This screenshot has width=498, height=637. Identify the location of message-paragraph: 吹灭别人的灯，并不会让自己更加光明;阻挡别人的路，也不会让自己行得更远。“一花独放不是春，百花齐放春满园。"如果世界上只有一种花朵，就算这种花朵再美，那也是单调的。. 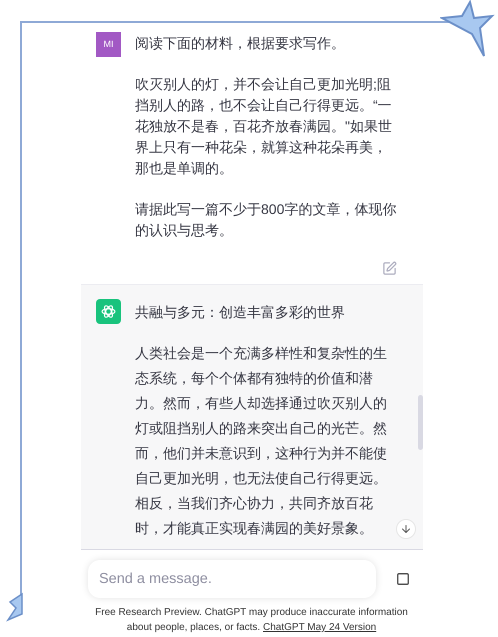
(264, 126).